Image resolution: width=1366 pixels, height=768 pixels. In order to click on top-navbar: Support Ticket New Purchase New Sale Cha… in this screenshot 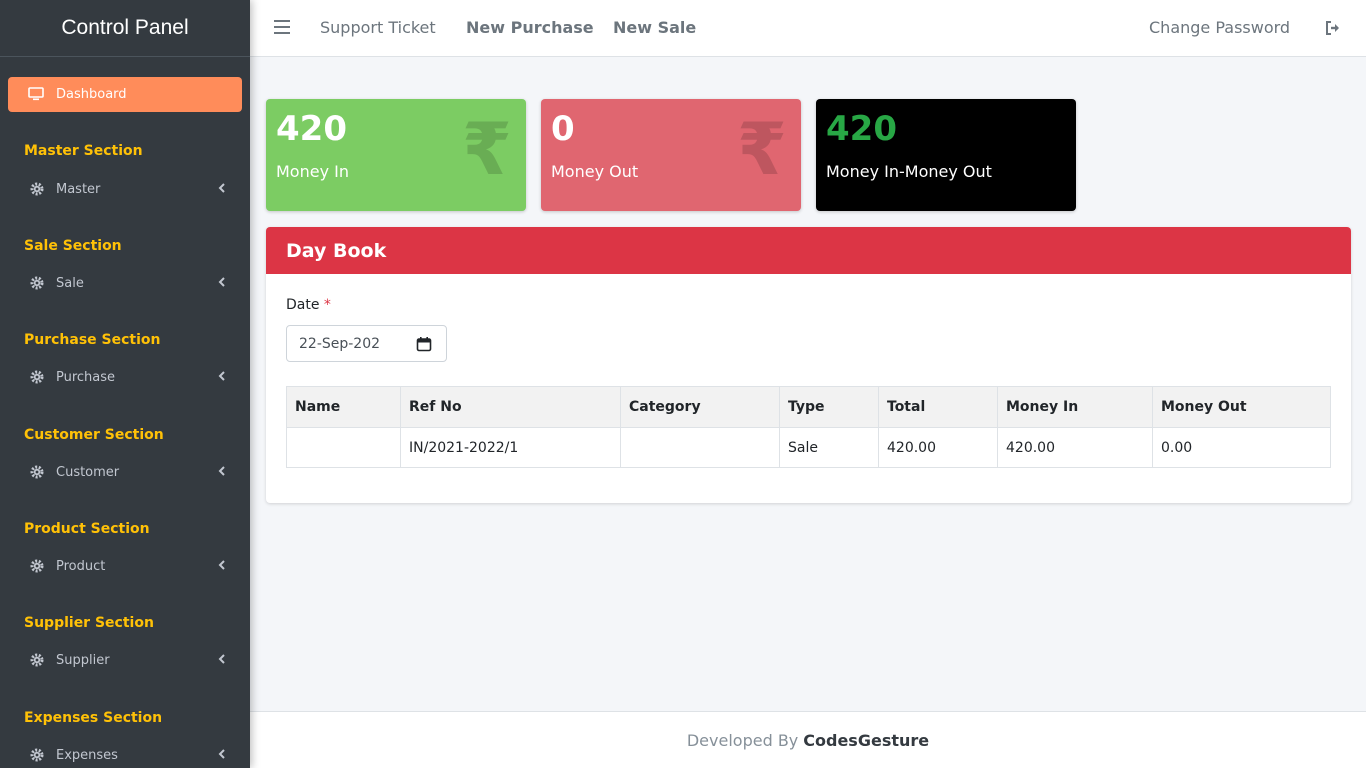, I will do `click(808, 28)`.